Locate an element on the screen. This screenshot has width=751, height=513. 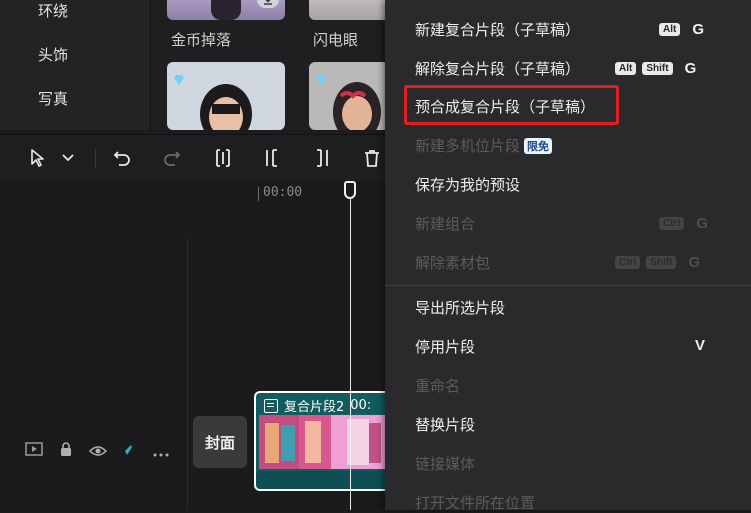
menu-item-rename: 重命名 is located at coordinates (438, 386).